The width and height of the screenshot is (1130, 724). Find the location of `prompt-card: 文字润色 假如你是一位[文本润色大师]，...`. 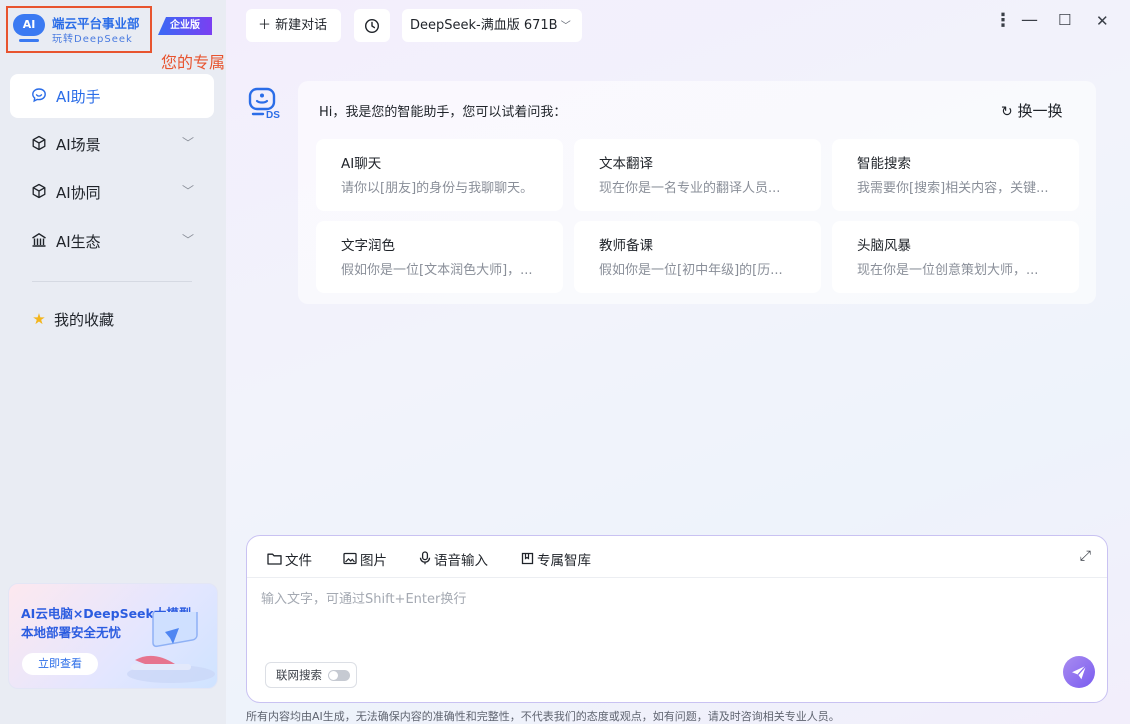

prompt-card: 文字润色 假如你是一位[文本润色大师]，... is located at coordinates (439, 257).